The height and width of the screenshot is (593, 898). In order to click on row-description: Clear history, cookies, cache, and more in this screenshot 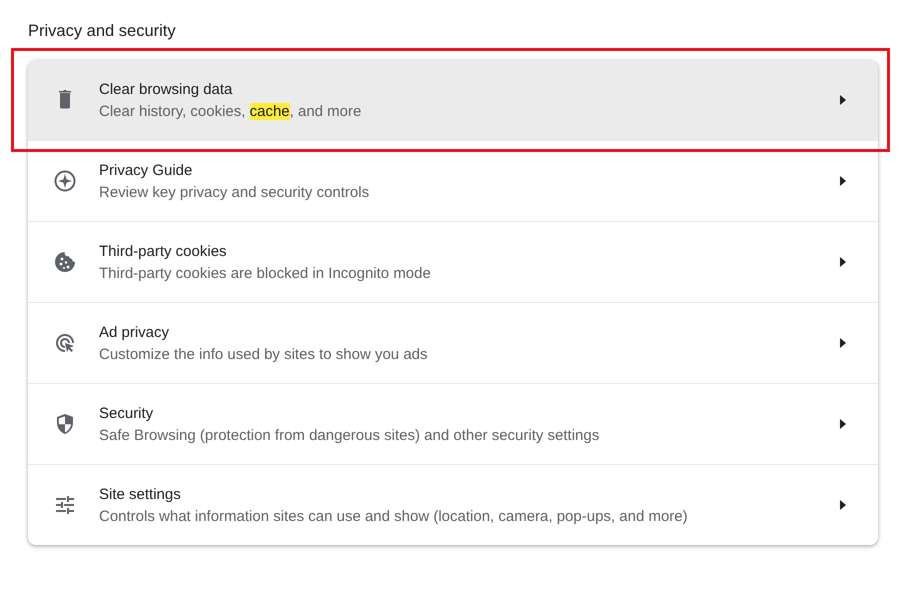, I will do `click(230, 111)`.